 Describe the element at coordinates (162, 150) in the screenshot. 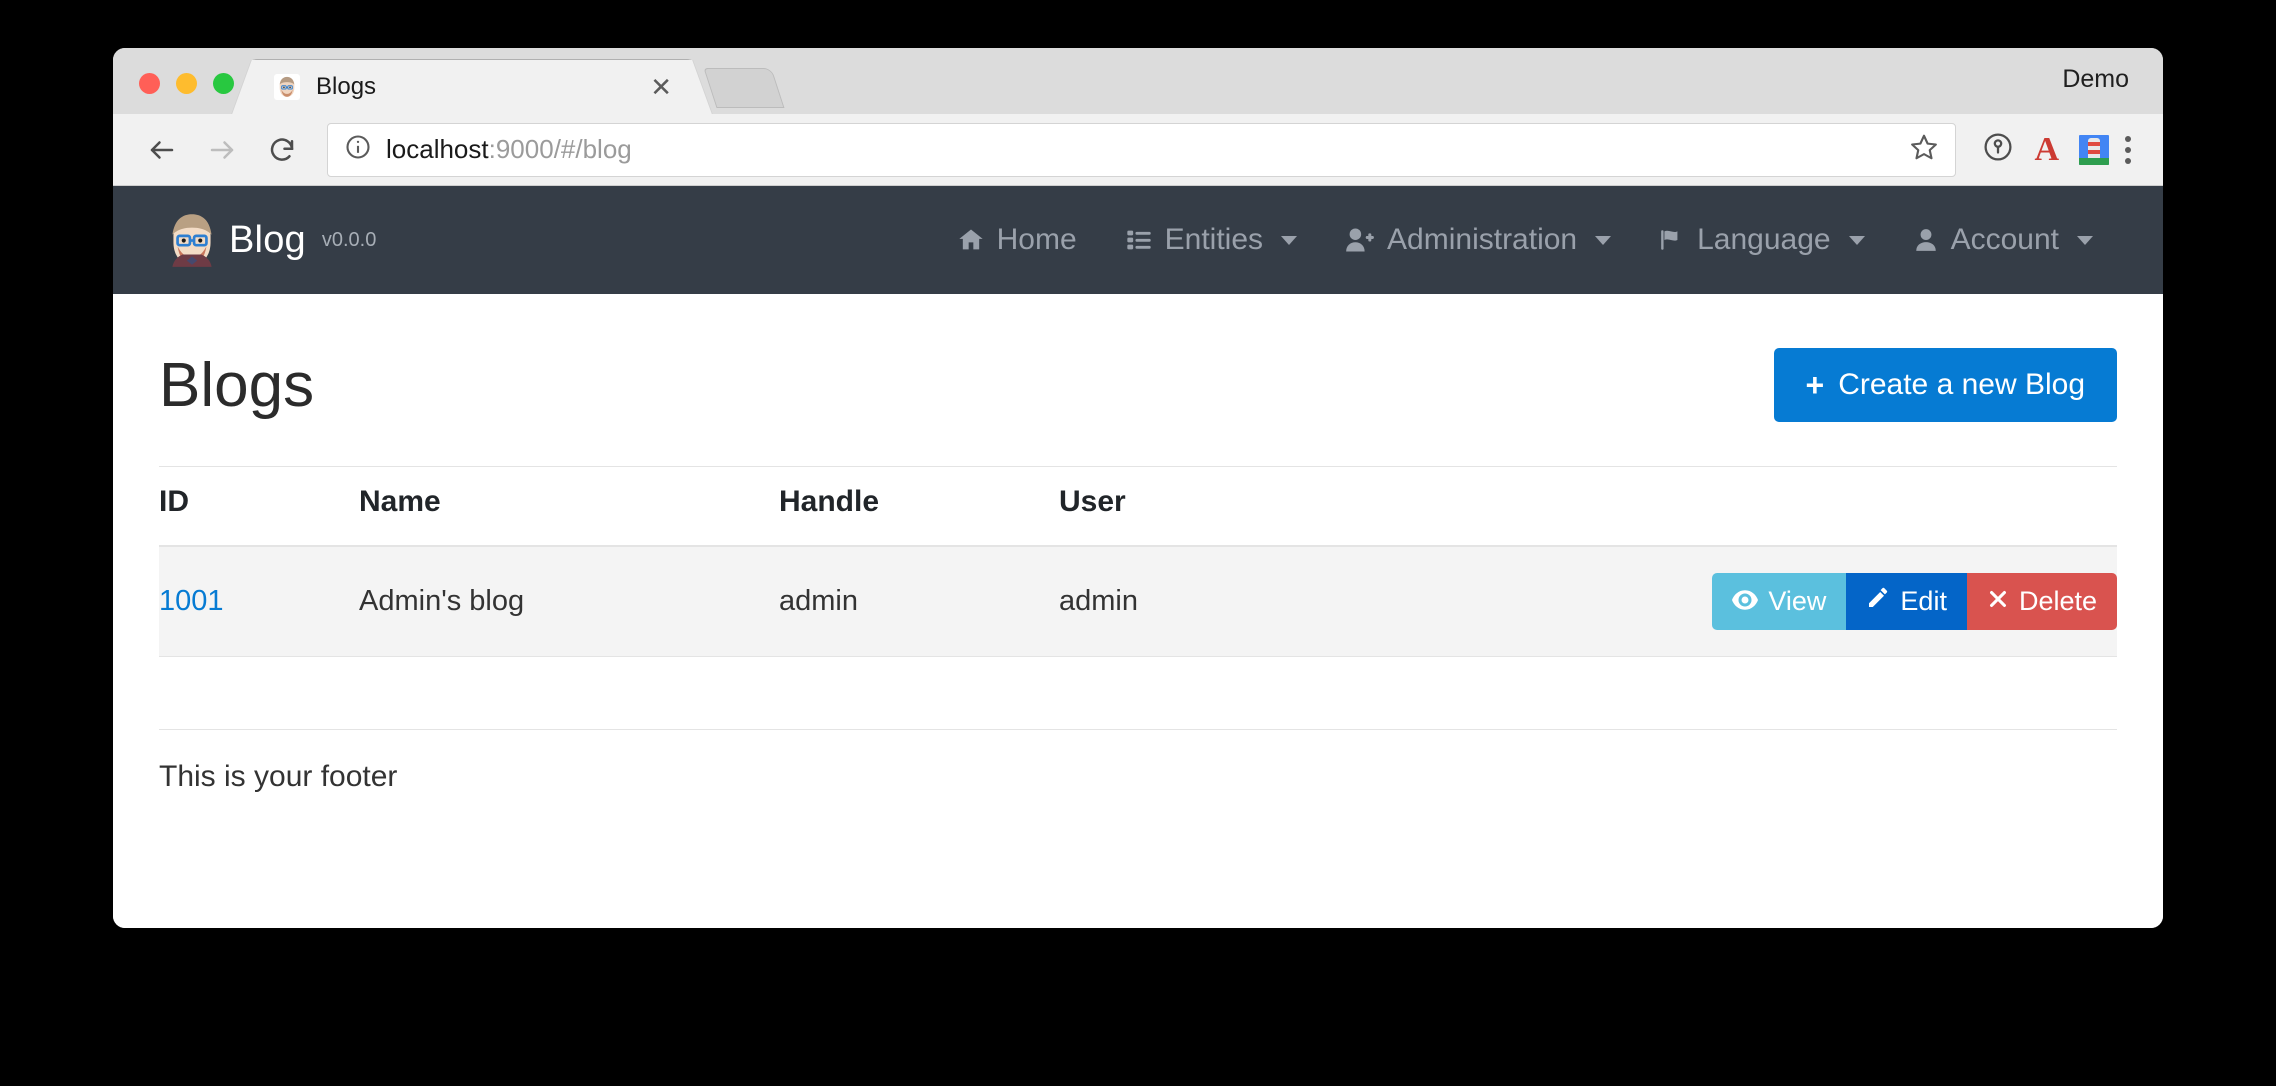

I see `back-arrow-icon` at that location.